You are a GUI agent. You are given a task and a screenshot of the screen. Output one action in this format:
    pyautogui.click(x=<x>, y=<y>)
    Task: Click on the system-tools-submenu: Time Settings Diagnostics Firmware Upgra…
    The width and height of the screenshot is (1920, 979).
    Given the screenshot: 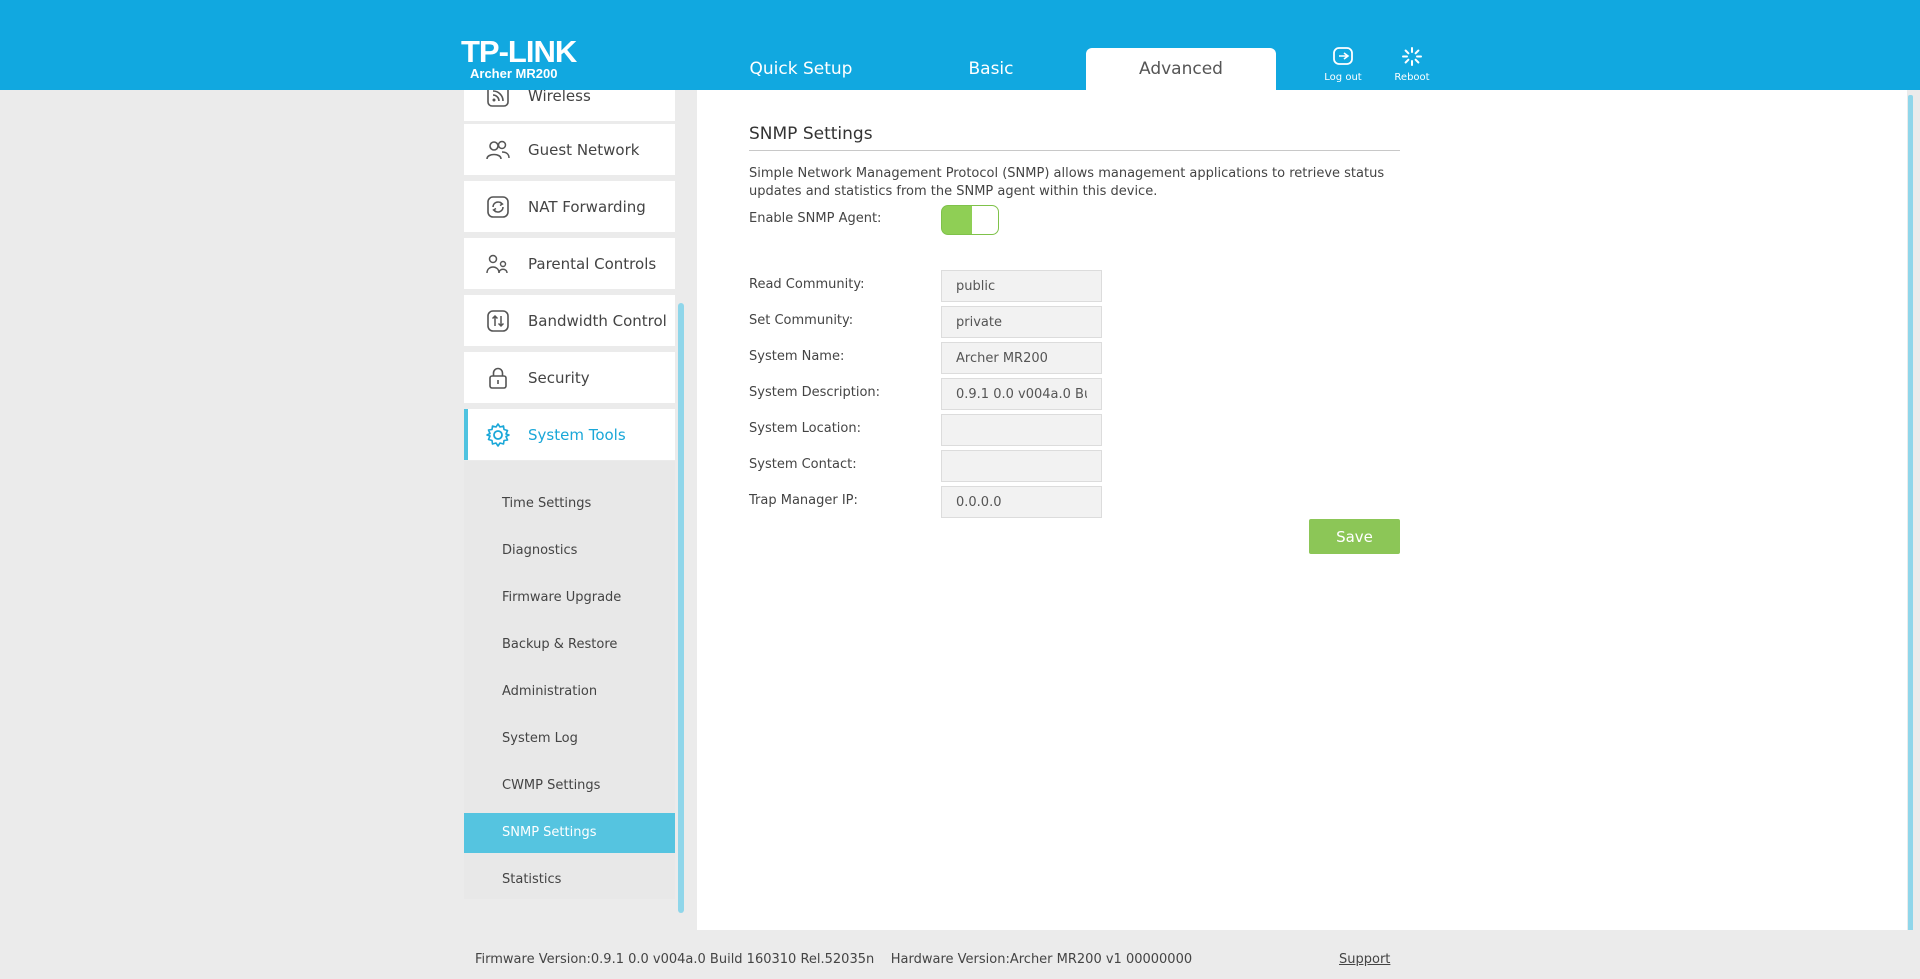 What is the action you would take?
    pyautogui.click(x=569, y=680)
    